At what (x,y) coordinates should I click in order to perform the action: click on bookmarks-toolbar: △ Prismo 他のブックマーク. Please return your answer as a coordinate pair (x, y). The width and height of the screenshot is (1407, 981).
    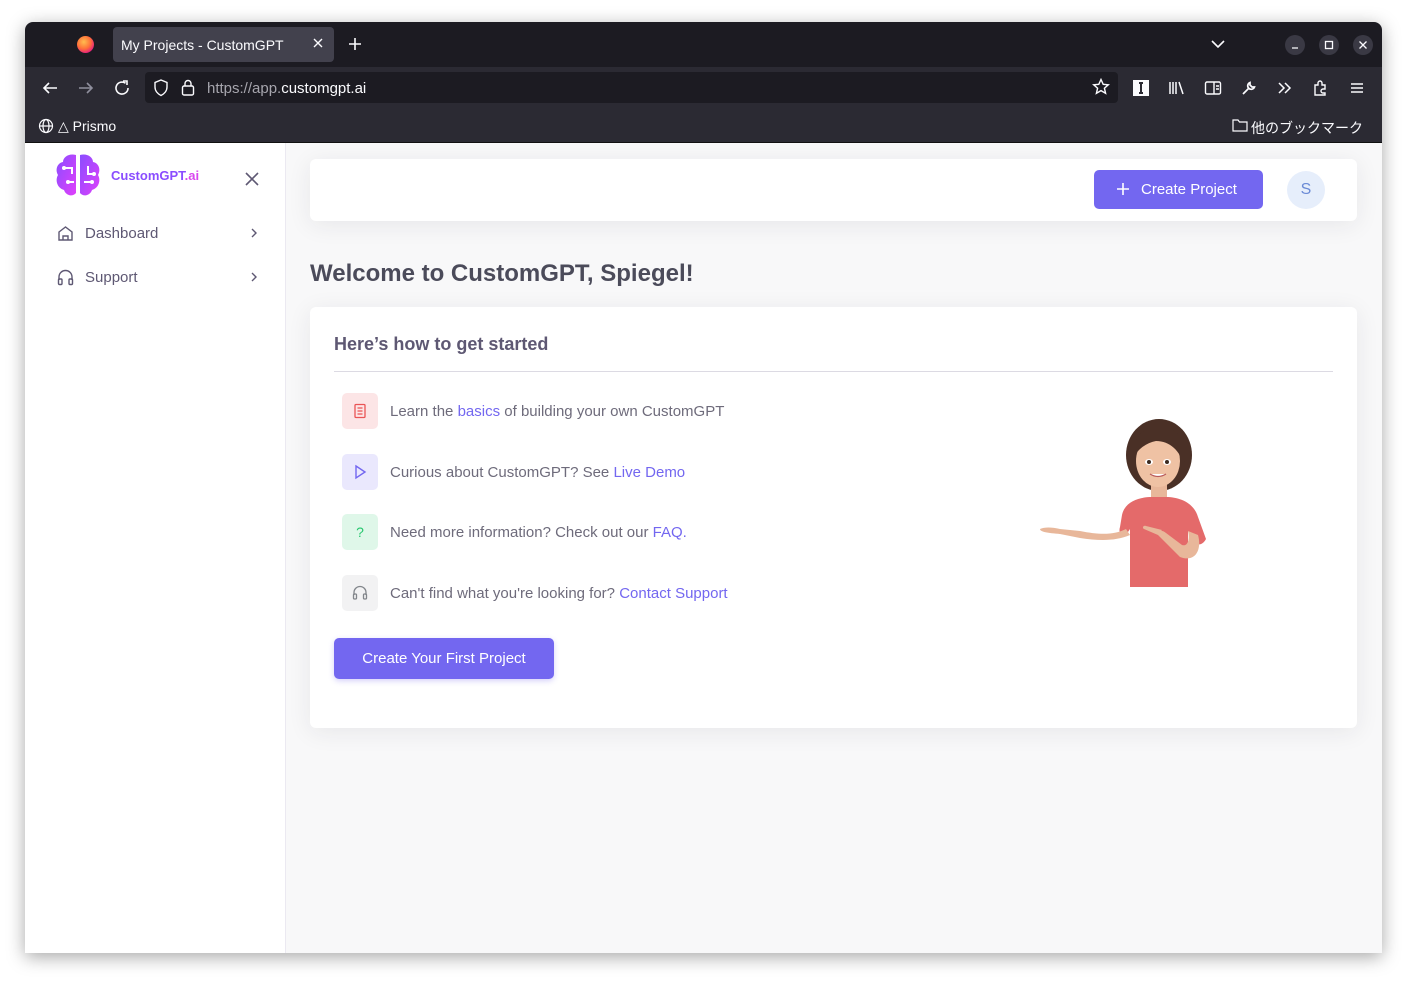
    Looking at the image, I should click on (703, 125).